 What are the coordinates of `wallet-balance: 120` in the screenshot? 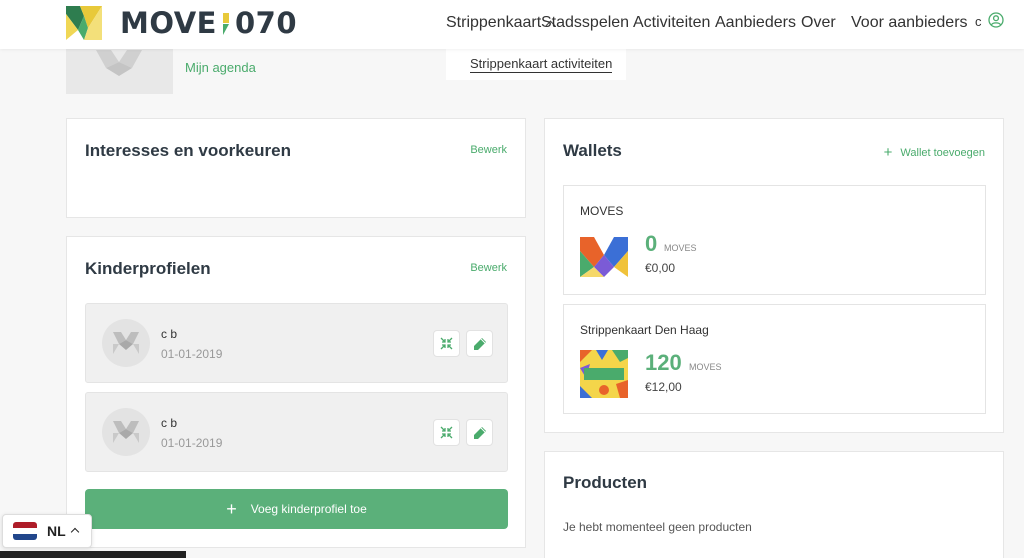 It's located at (663, 362).